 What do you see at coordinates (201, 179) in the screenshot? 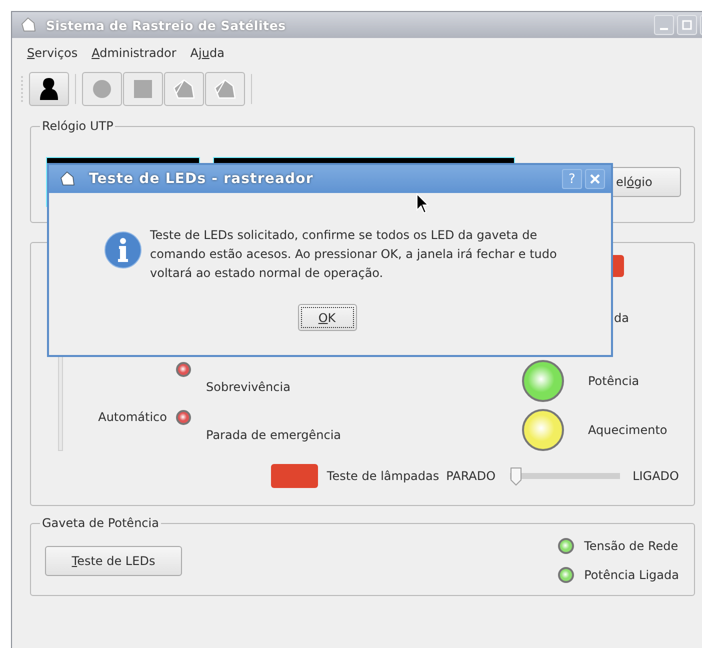
I see `dialog-title: Teste de LEDs - rastreador` at bounding box center [201, 179].